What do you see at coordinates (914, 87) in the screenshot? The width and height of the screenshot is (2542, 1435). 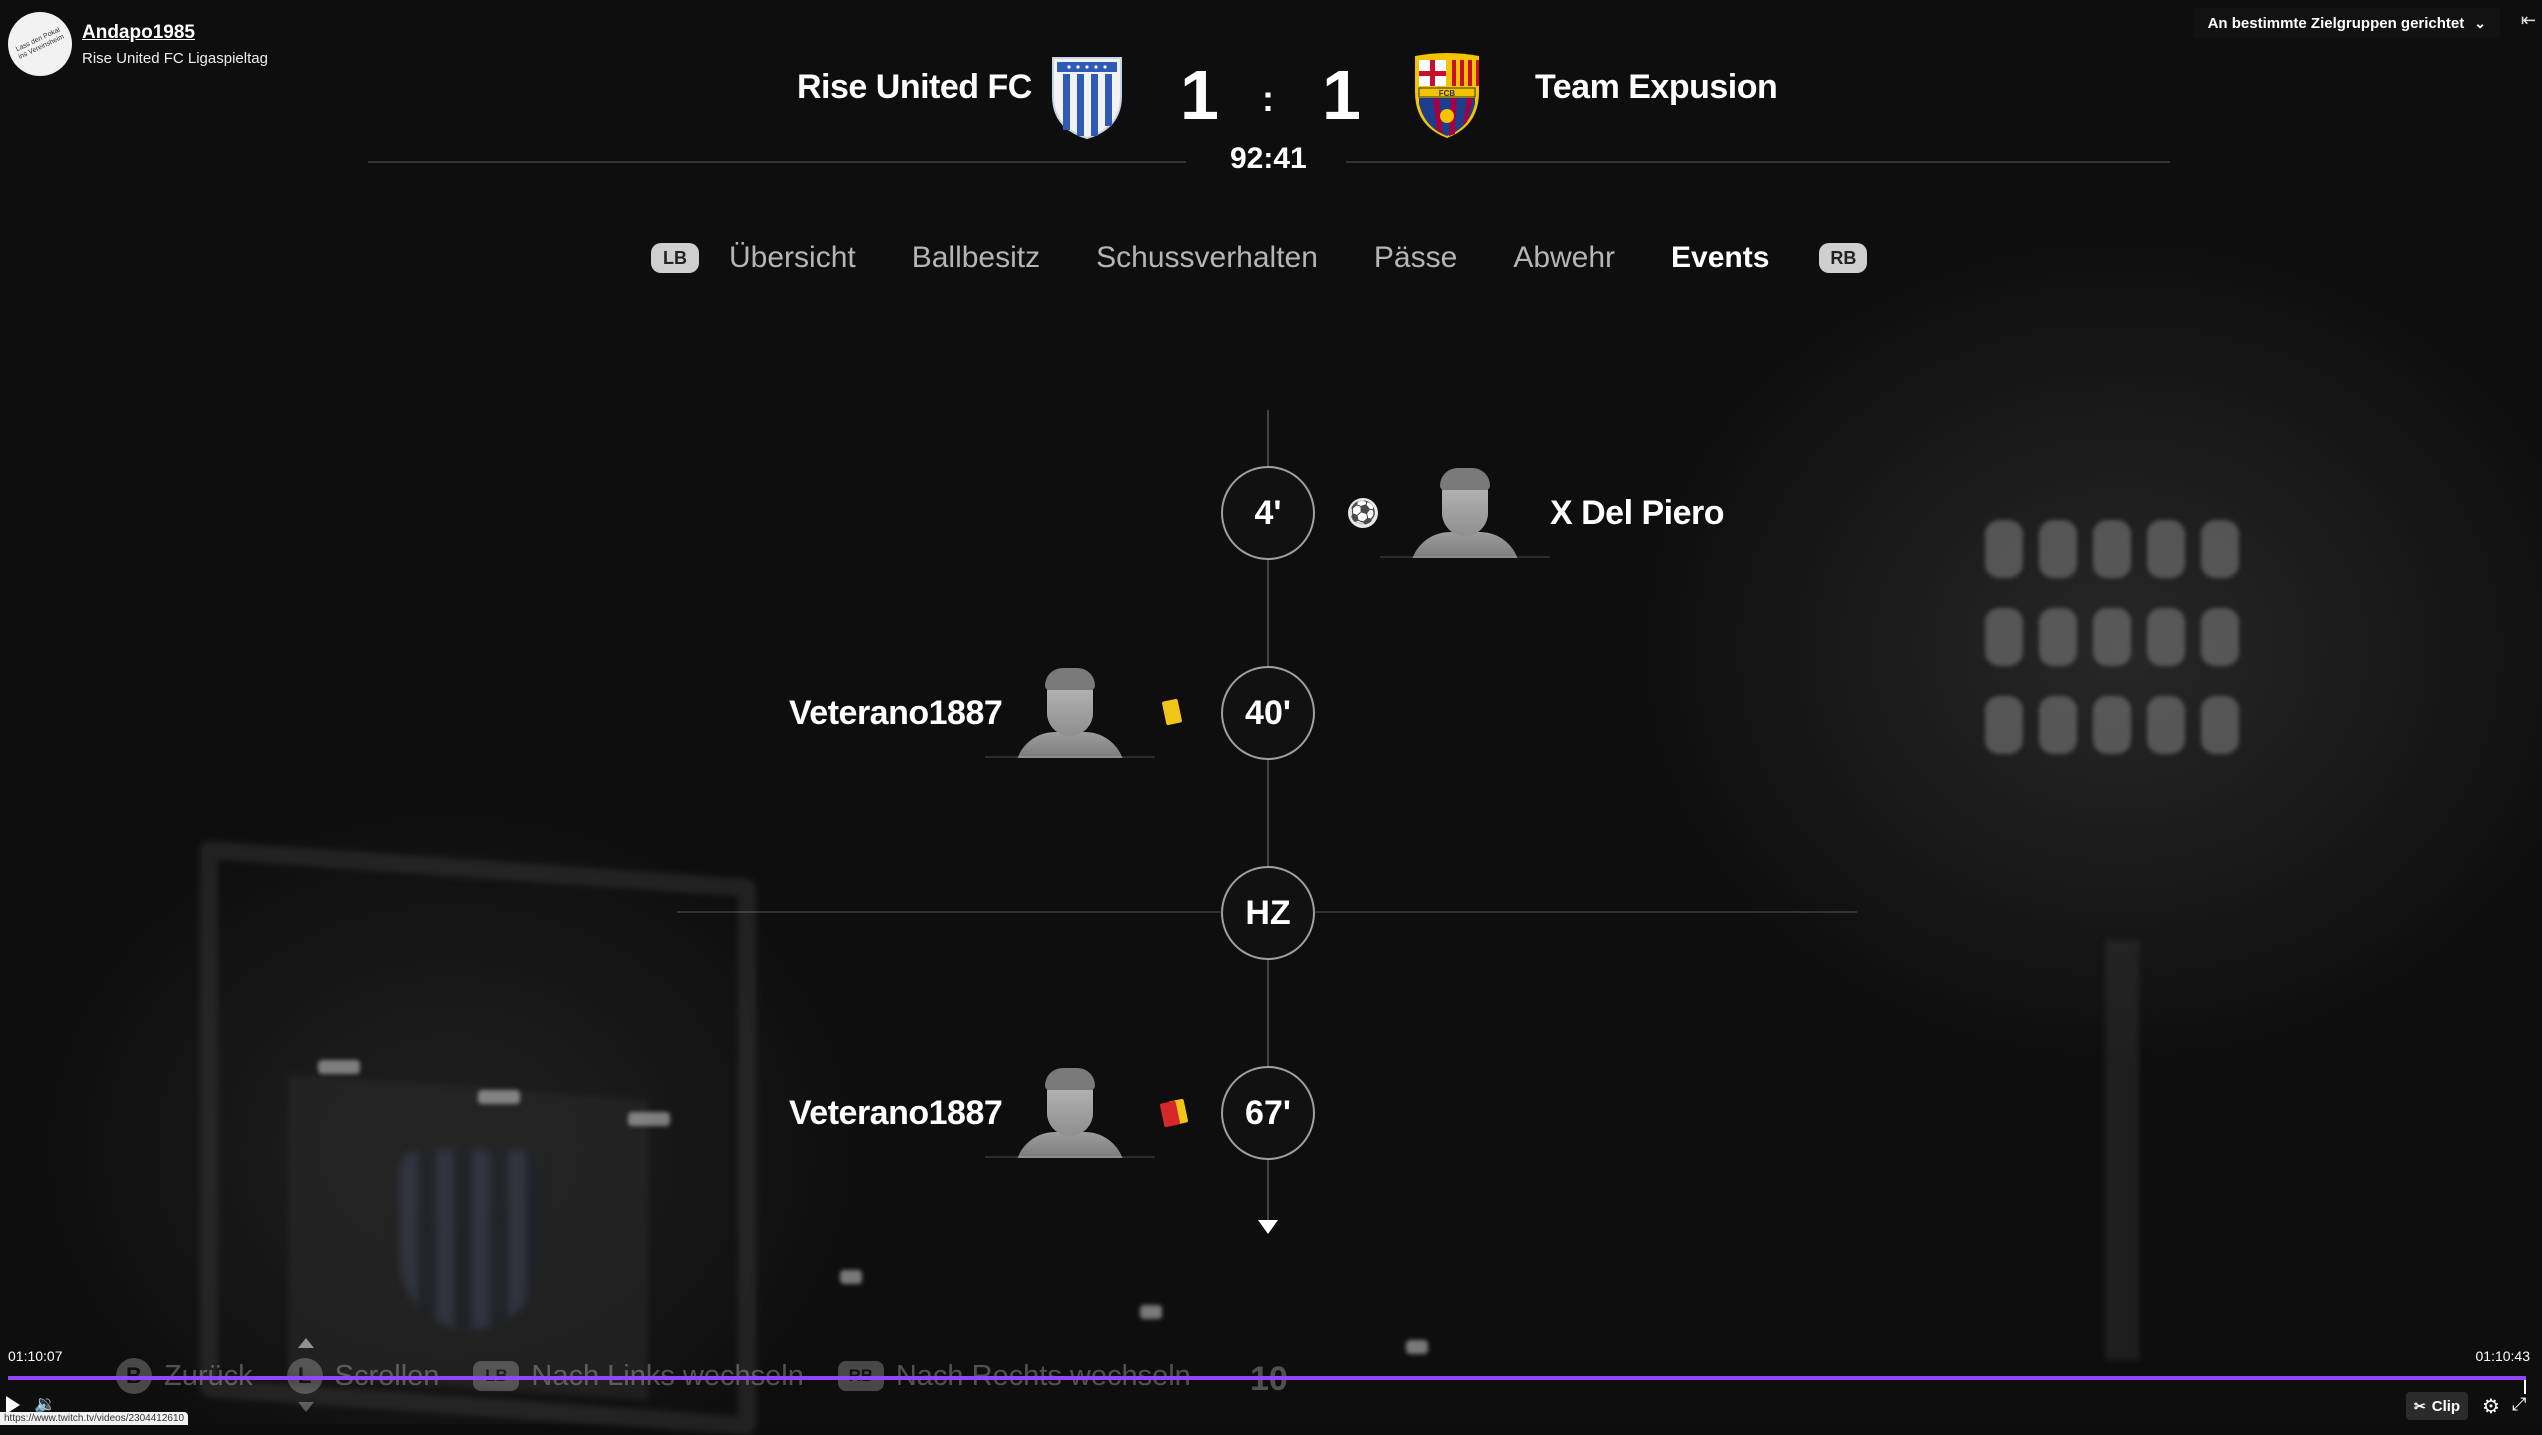 I see `home-team-name: Rise United FC` at bounding box center [914, 87].